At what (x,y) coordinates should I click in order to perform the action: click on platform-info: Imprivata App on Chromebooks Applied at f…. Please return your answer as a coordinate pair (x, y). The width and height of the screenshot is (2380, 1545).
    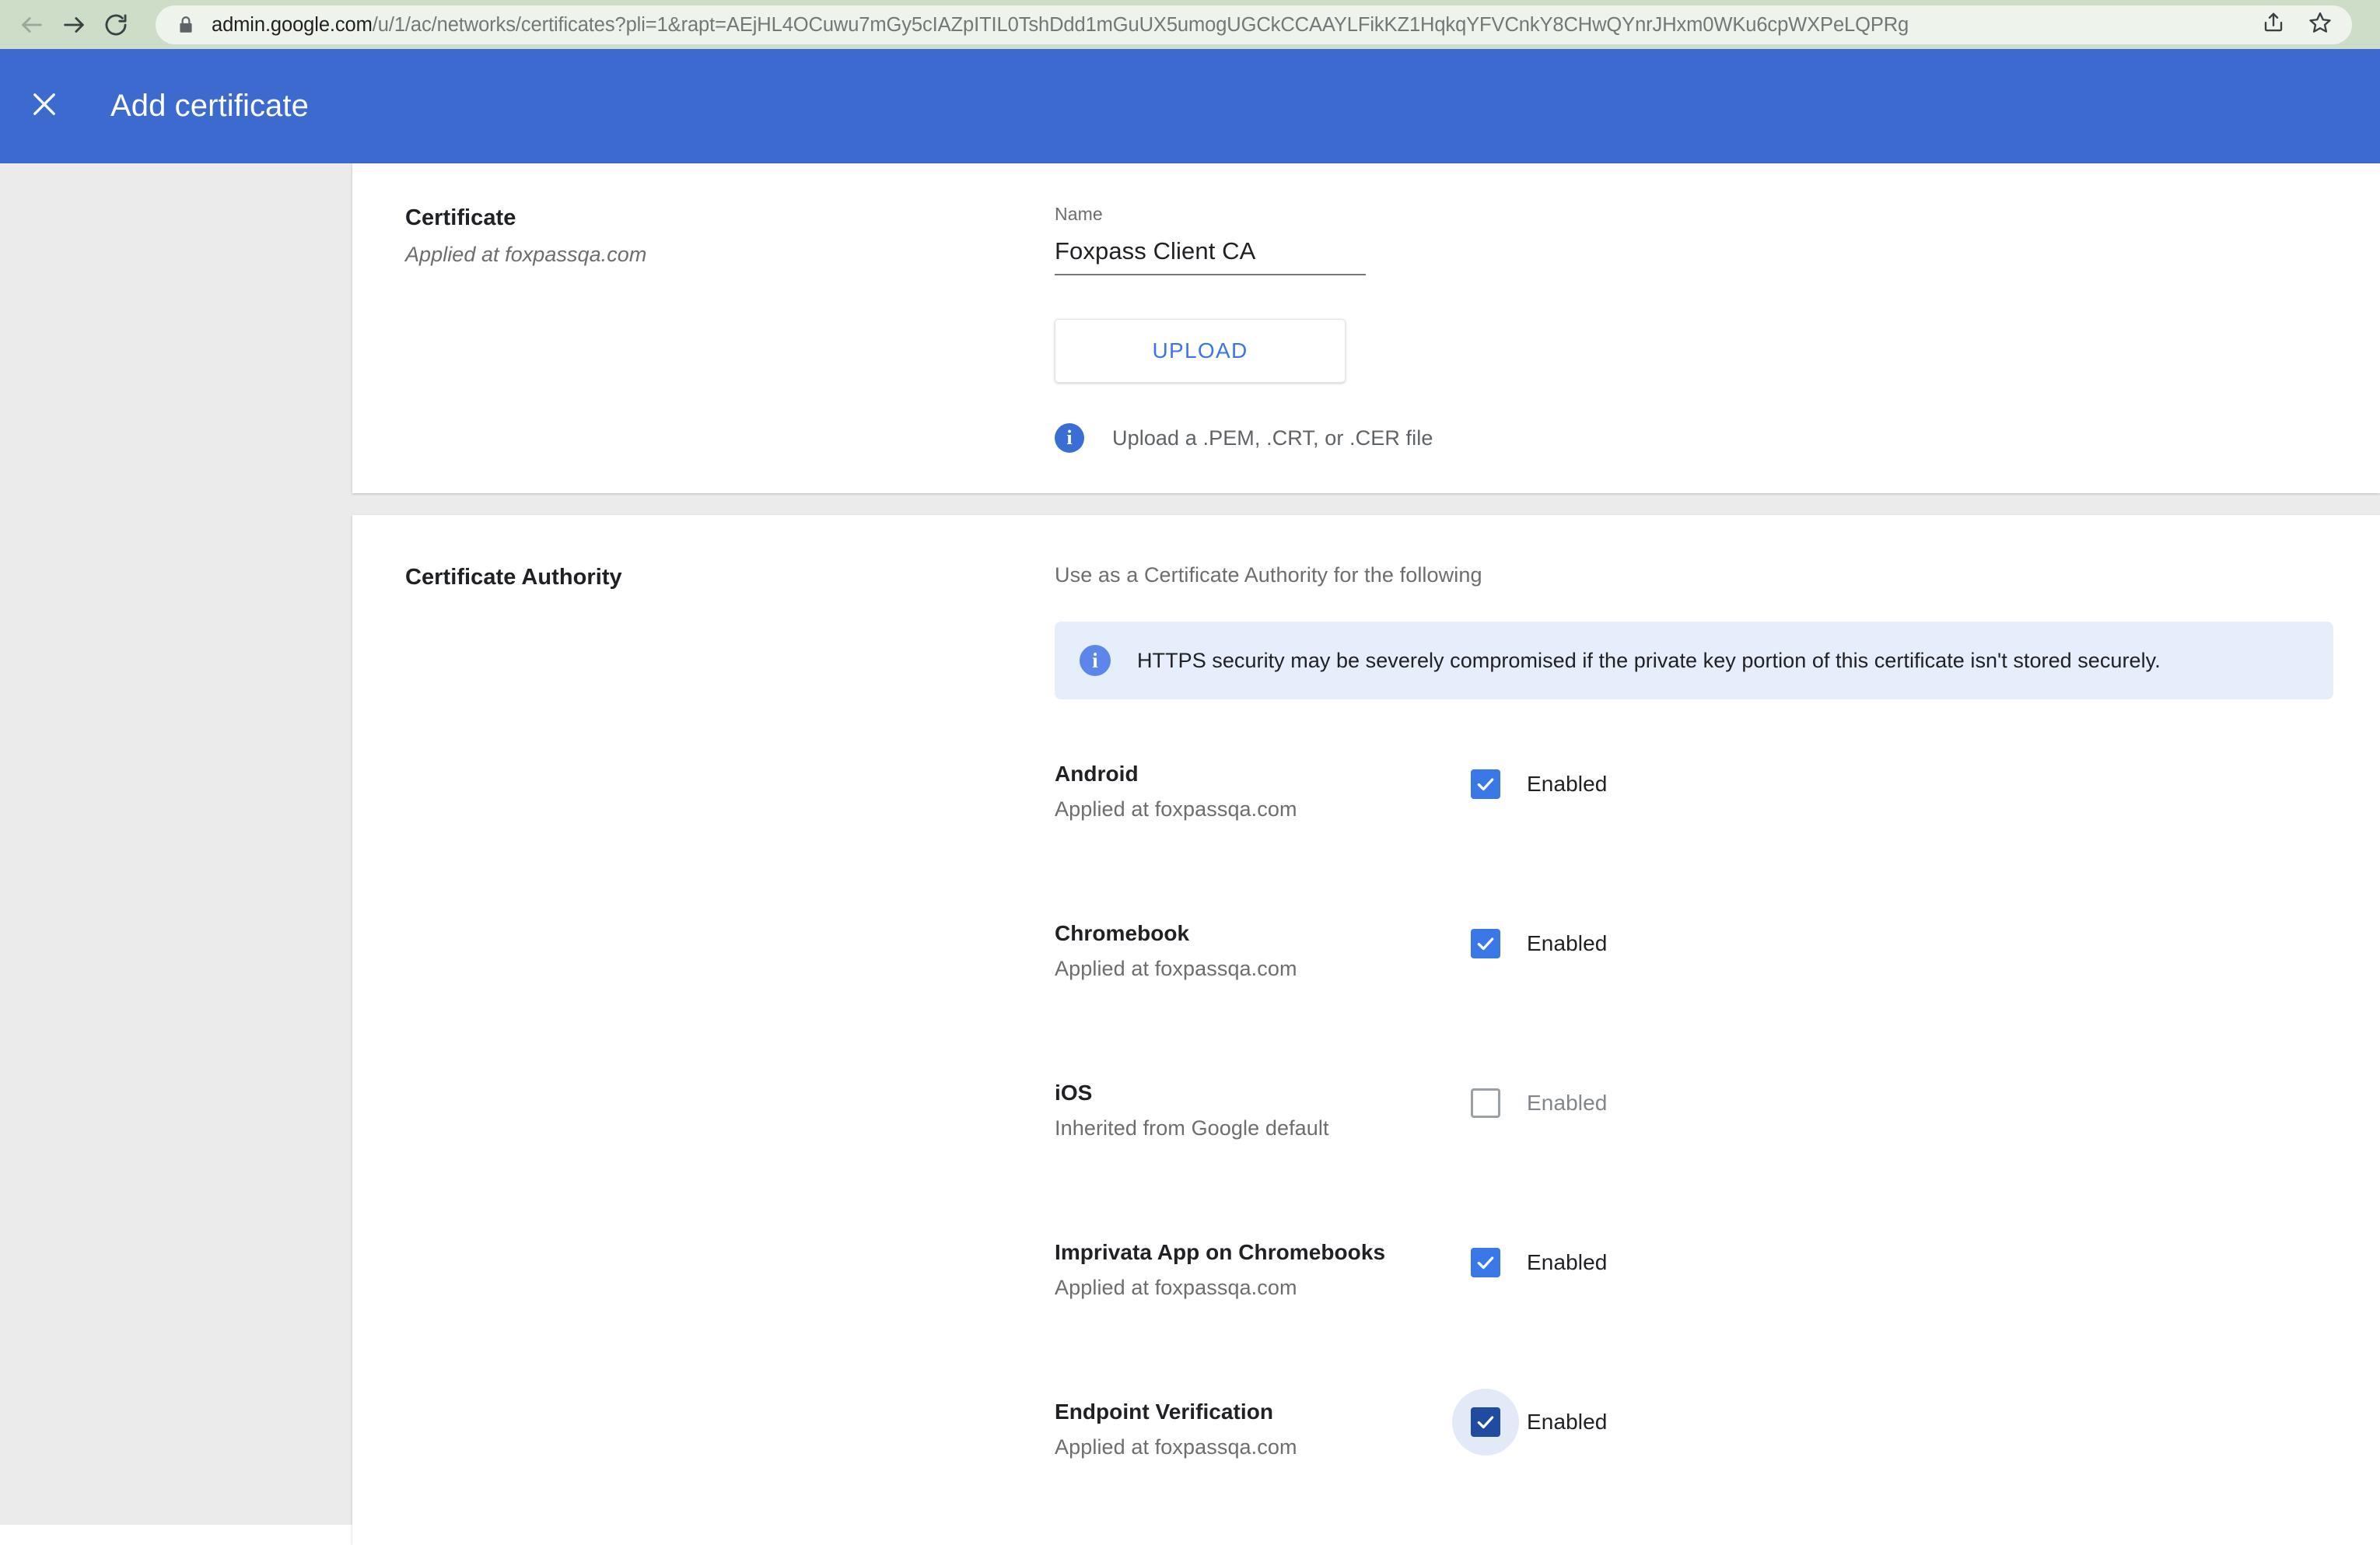
    Looking at the image, I should click on (1262, 1263).